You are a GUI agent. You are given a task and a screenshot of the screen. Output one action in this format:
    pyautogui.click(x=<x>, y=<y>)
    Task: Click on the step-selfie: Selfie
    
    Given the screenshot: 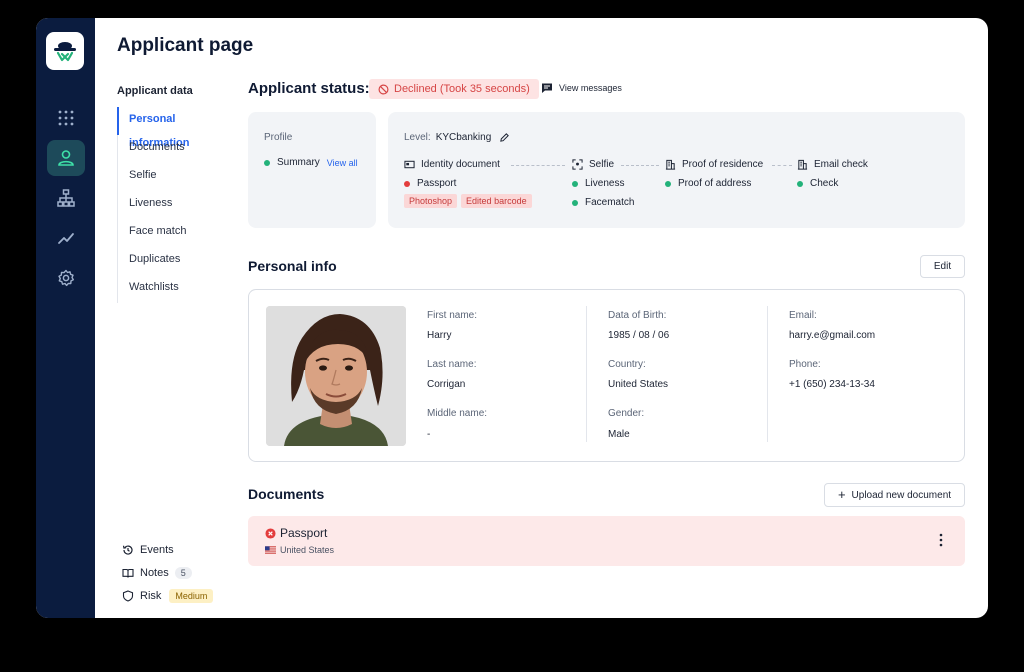 What is the action you would take?
    pyautogui.click(x=593, y=164)
    